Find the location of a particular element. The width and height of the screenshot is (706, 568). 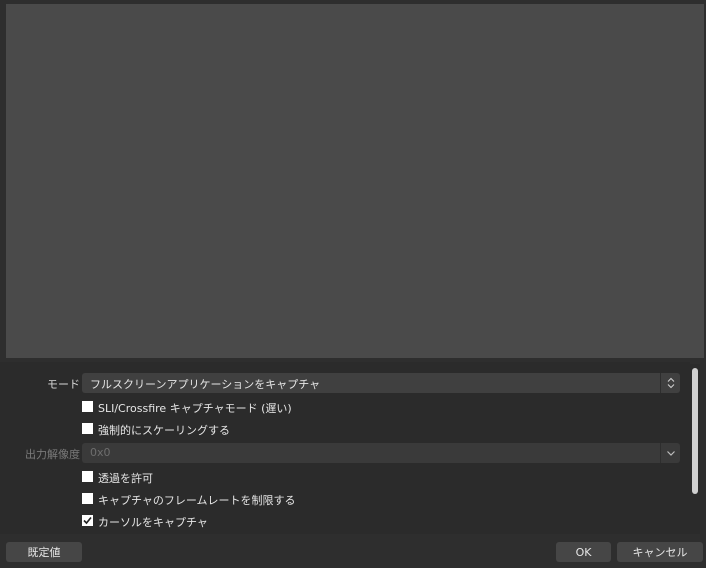

output-resolution-label: 出力解像度 is located at coordinates (52, 454).